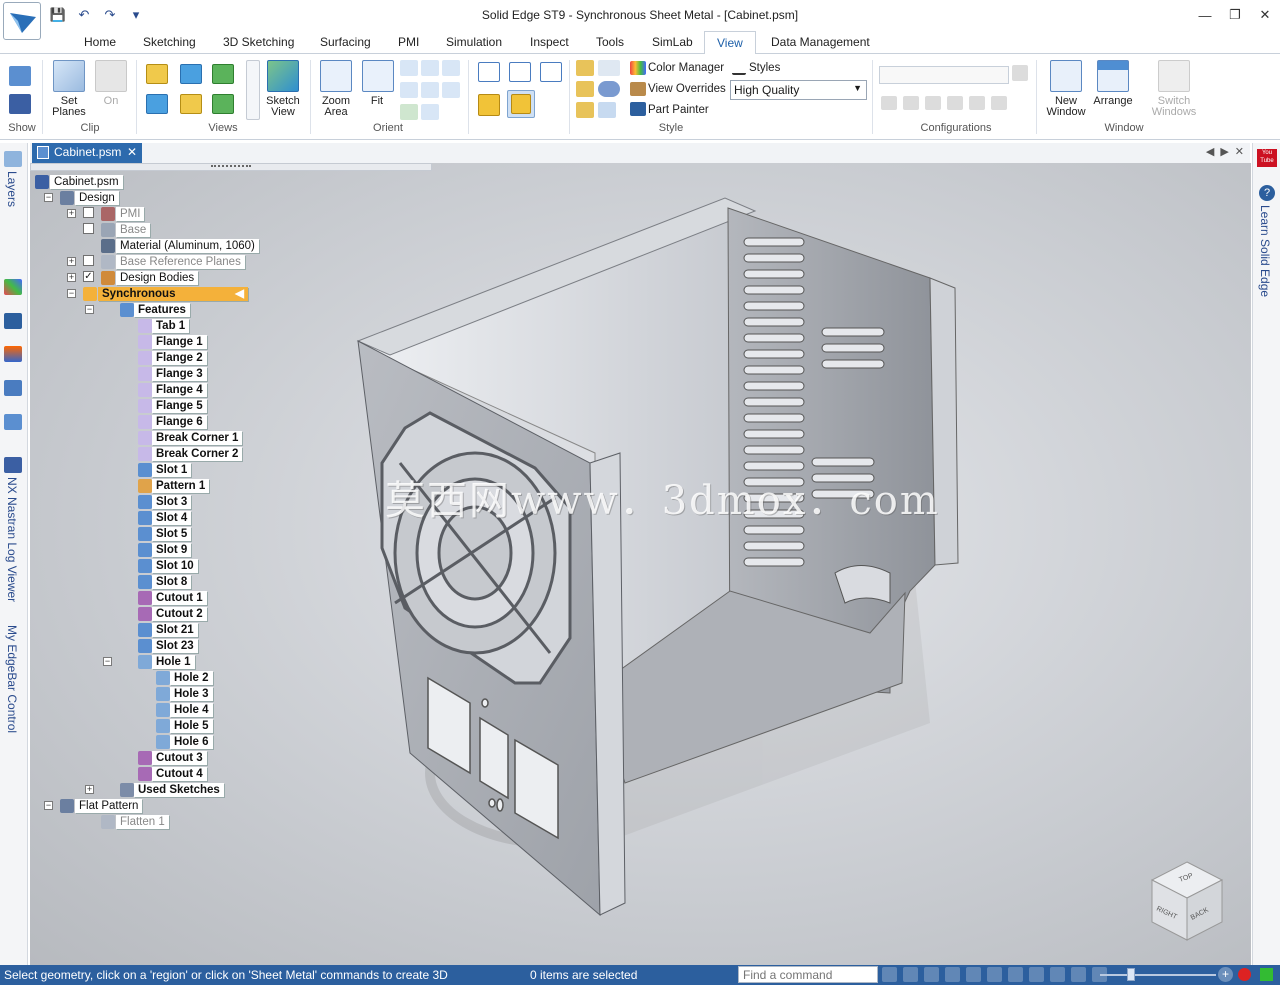 The image size is (1280, 985). I want to click on tree-feature-item: Slot 10, so click(175, 566).